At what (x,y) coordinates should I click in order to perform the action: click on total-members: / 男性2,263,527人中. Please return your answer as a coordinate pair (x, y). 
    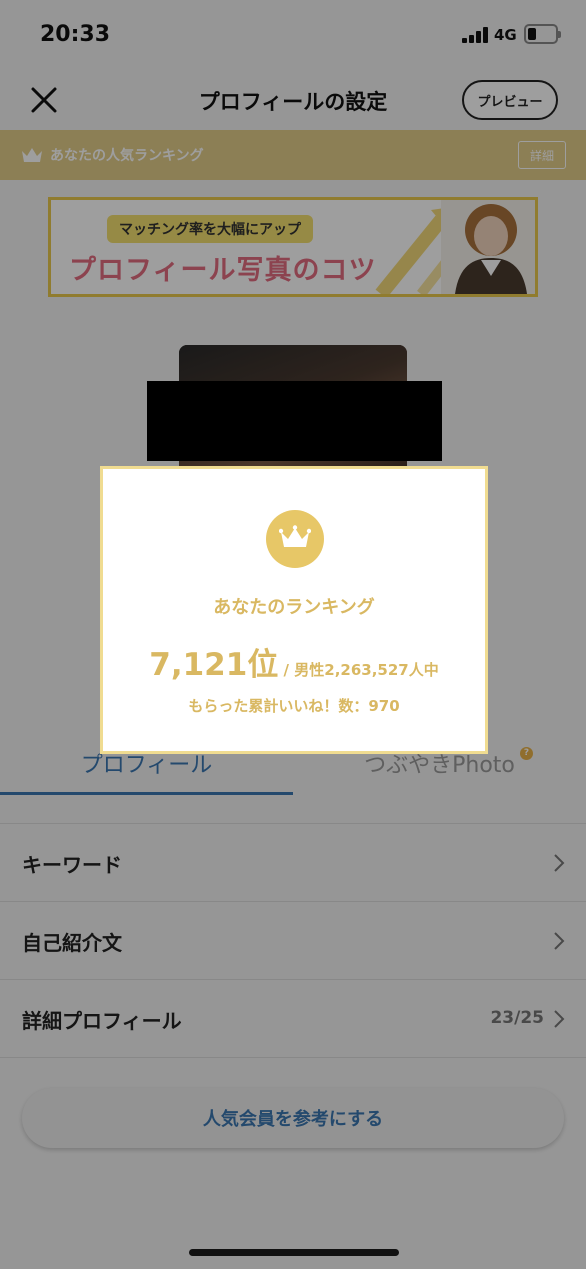
    Looking at the image, I should click on (358, 670).